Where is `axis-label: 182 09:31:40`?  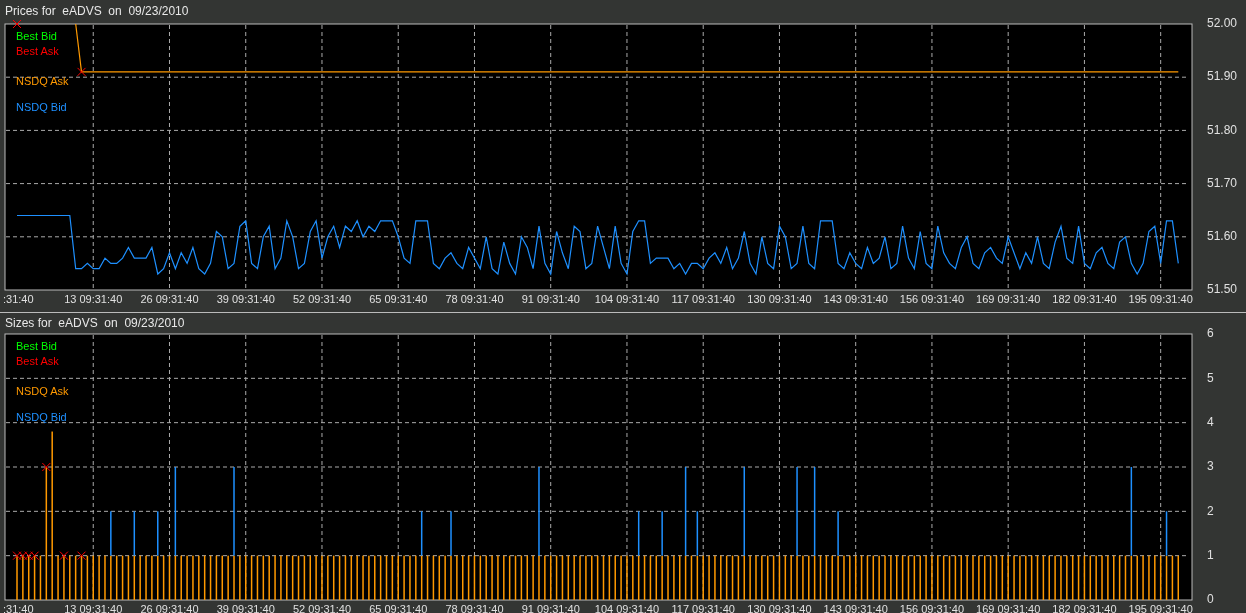 axis-label: 182 09:31:40 is located at coordinates (1084, 607).